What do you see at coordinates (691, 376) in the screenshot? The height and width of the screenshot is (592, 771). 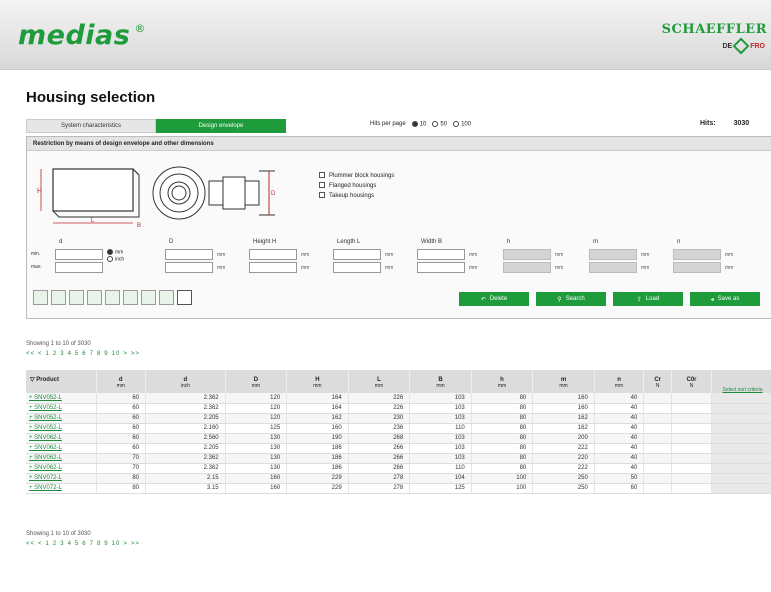 I see `col-c0r: C0r` at bounding box center [691, 376].